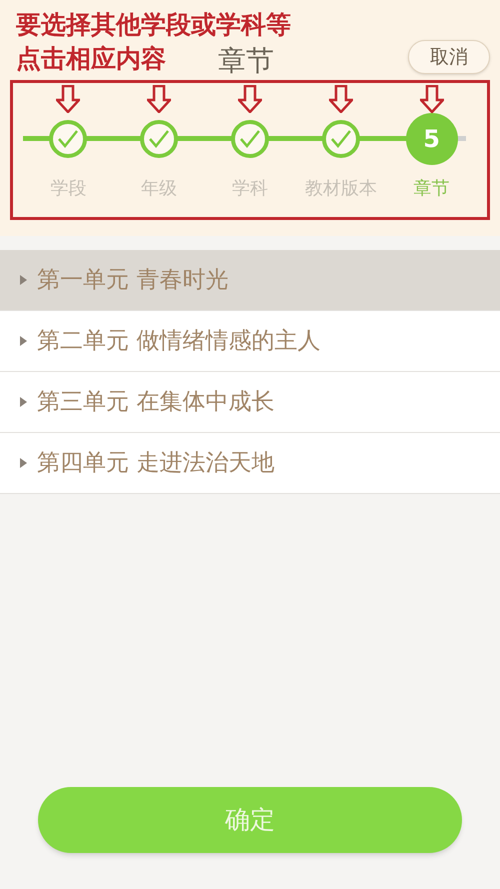 Image resolution: width=500 pixels, height=889 pixels. I want to click on unit-row: 第二单元 做情绪情感的主人, so click(250, 341).